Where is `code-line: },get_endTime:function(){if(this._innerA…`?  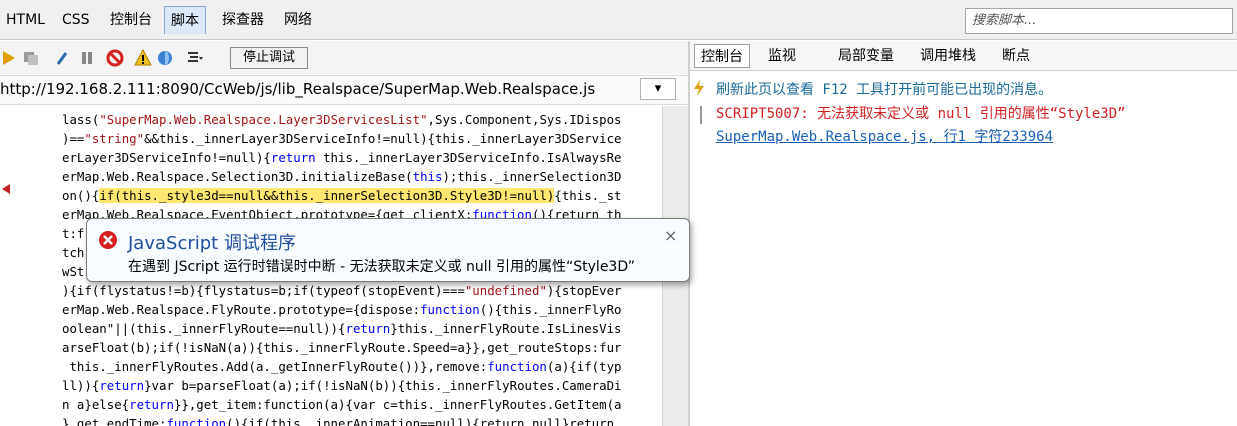
code-line: },get_endTime:function(){if(this._innerA… is located at coordinates (338, 420).